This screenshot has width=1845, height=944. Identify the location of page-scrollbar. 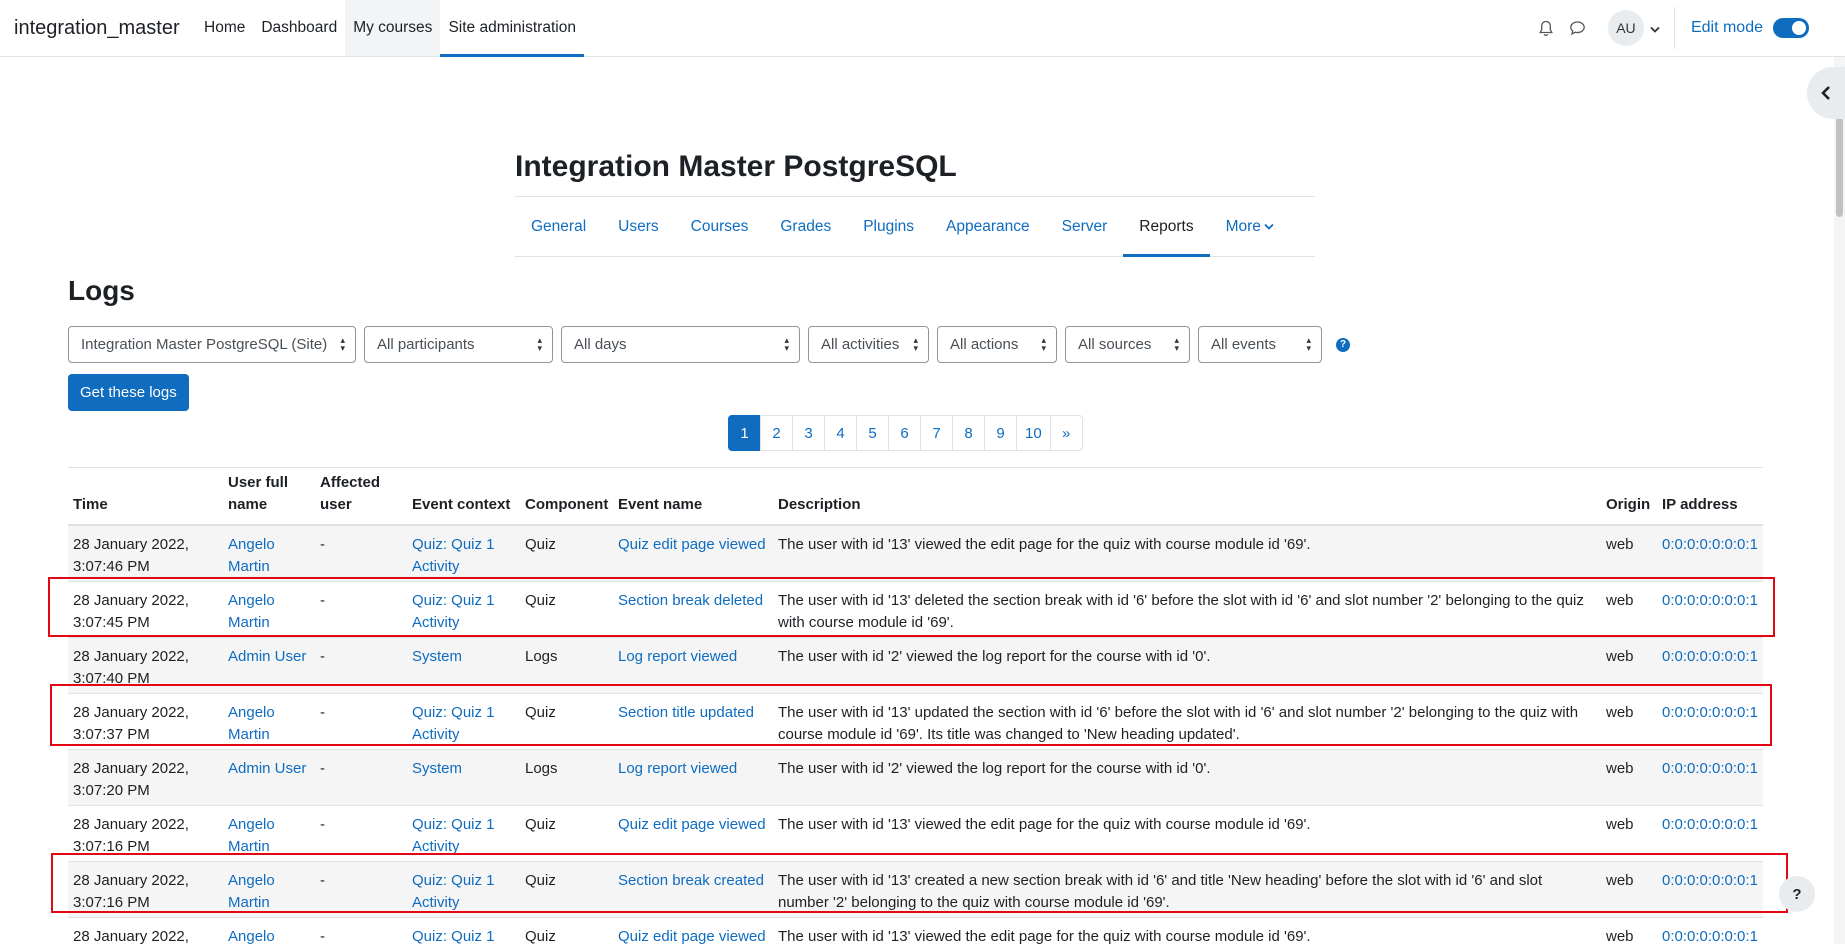
(1839, 500).